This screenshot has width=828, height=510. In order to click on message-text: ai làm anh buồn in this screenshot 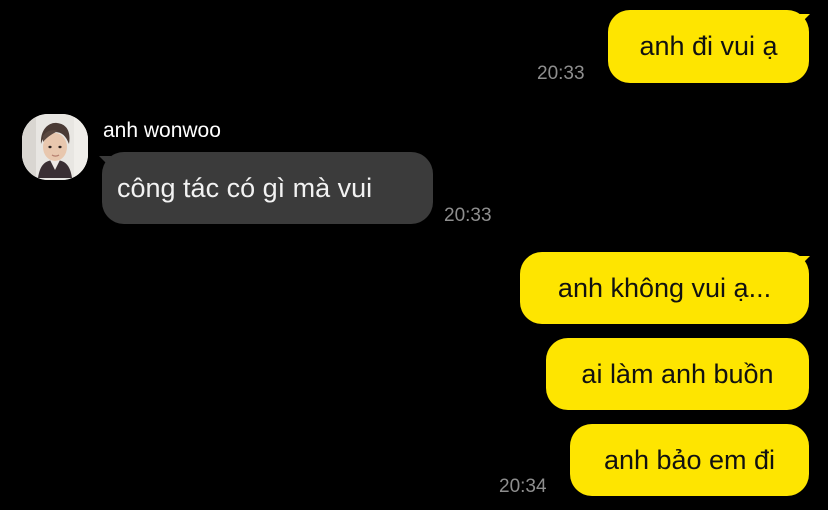, I will do `click(677, 373)`.